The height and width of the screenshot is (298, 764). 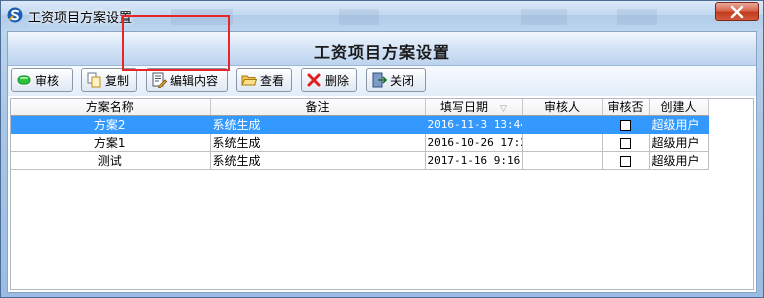 I want to click on audit-button: 审核, so click(x=42, y=80).